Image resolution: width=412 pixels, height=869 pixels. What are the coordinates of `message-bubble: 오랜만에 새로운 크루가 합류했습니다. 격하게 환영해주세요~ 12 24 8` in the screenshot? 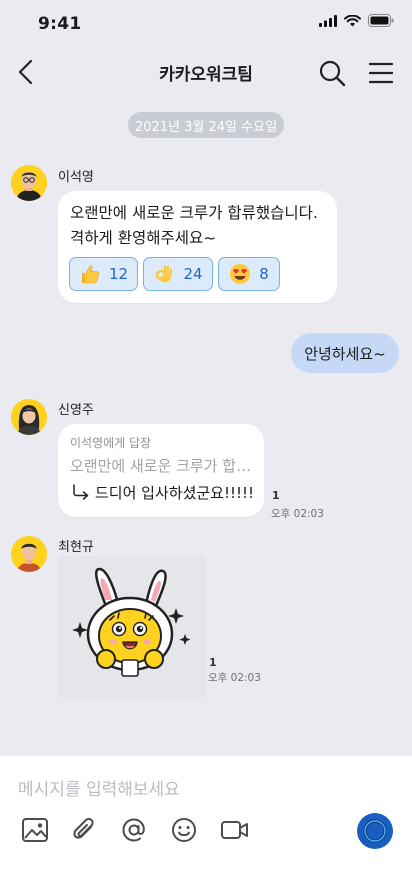 It's located at (197, 247).